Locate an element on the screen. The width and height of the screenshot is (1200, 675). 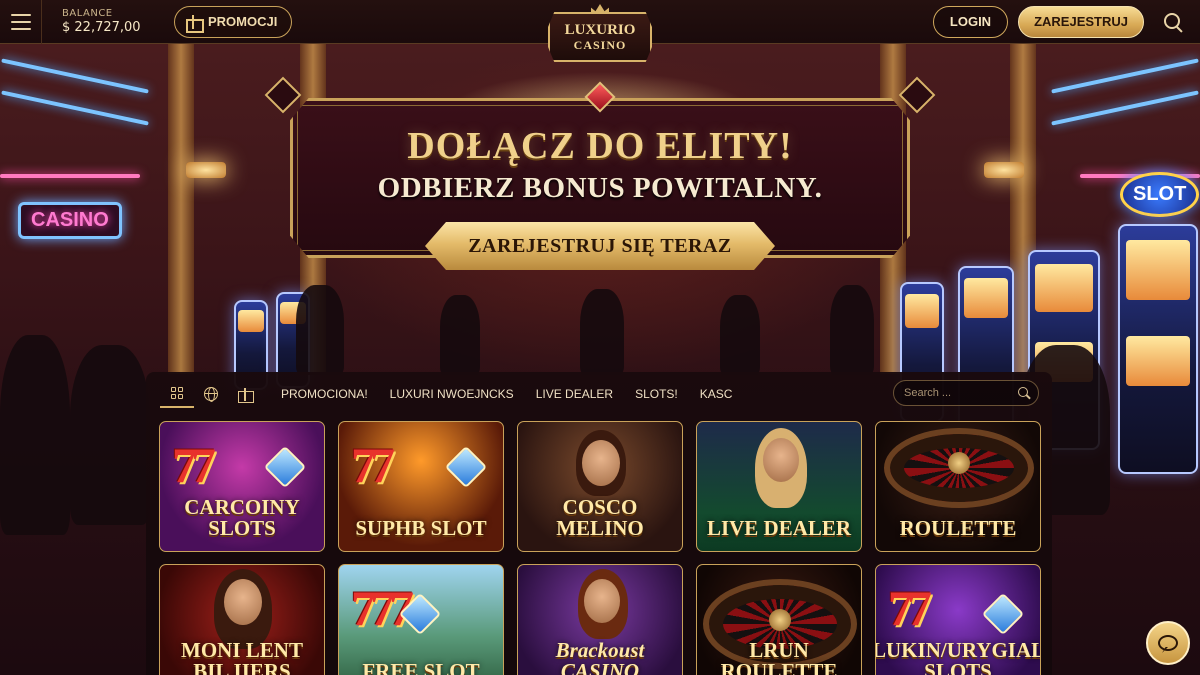
game-title: SUPHB SLOT is located at coordinates (421, 528).